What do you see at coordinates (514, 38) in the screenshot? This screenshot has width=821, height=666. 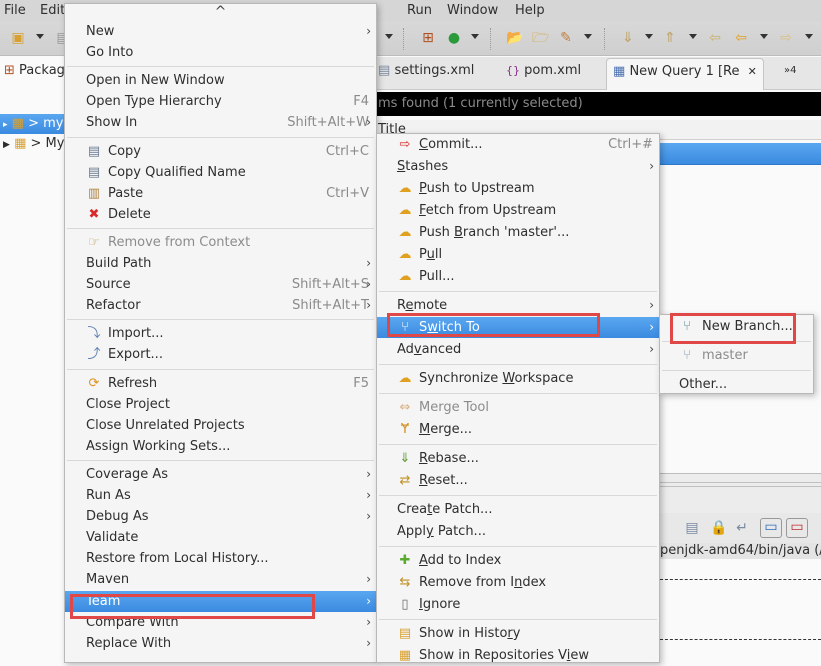 I see `open-type-icon: 📂` at bounding box center [514, 38].